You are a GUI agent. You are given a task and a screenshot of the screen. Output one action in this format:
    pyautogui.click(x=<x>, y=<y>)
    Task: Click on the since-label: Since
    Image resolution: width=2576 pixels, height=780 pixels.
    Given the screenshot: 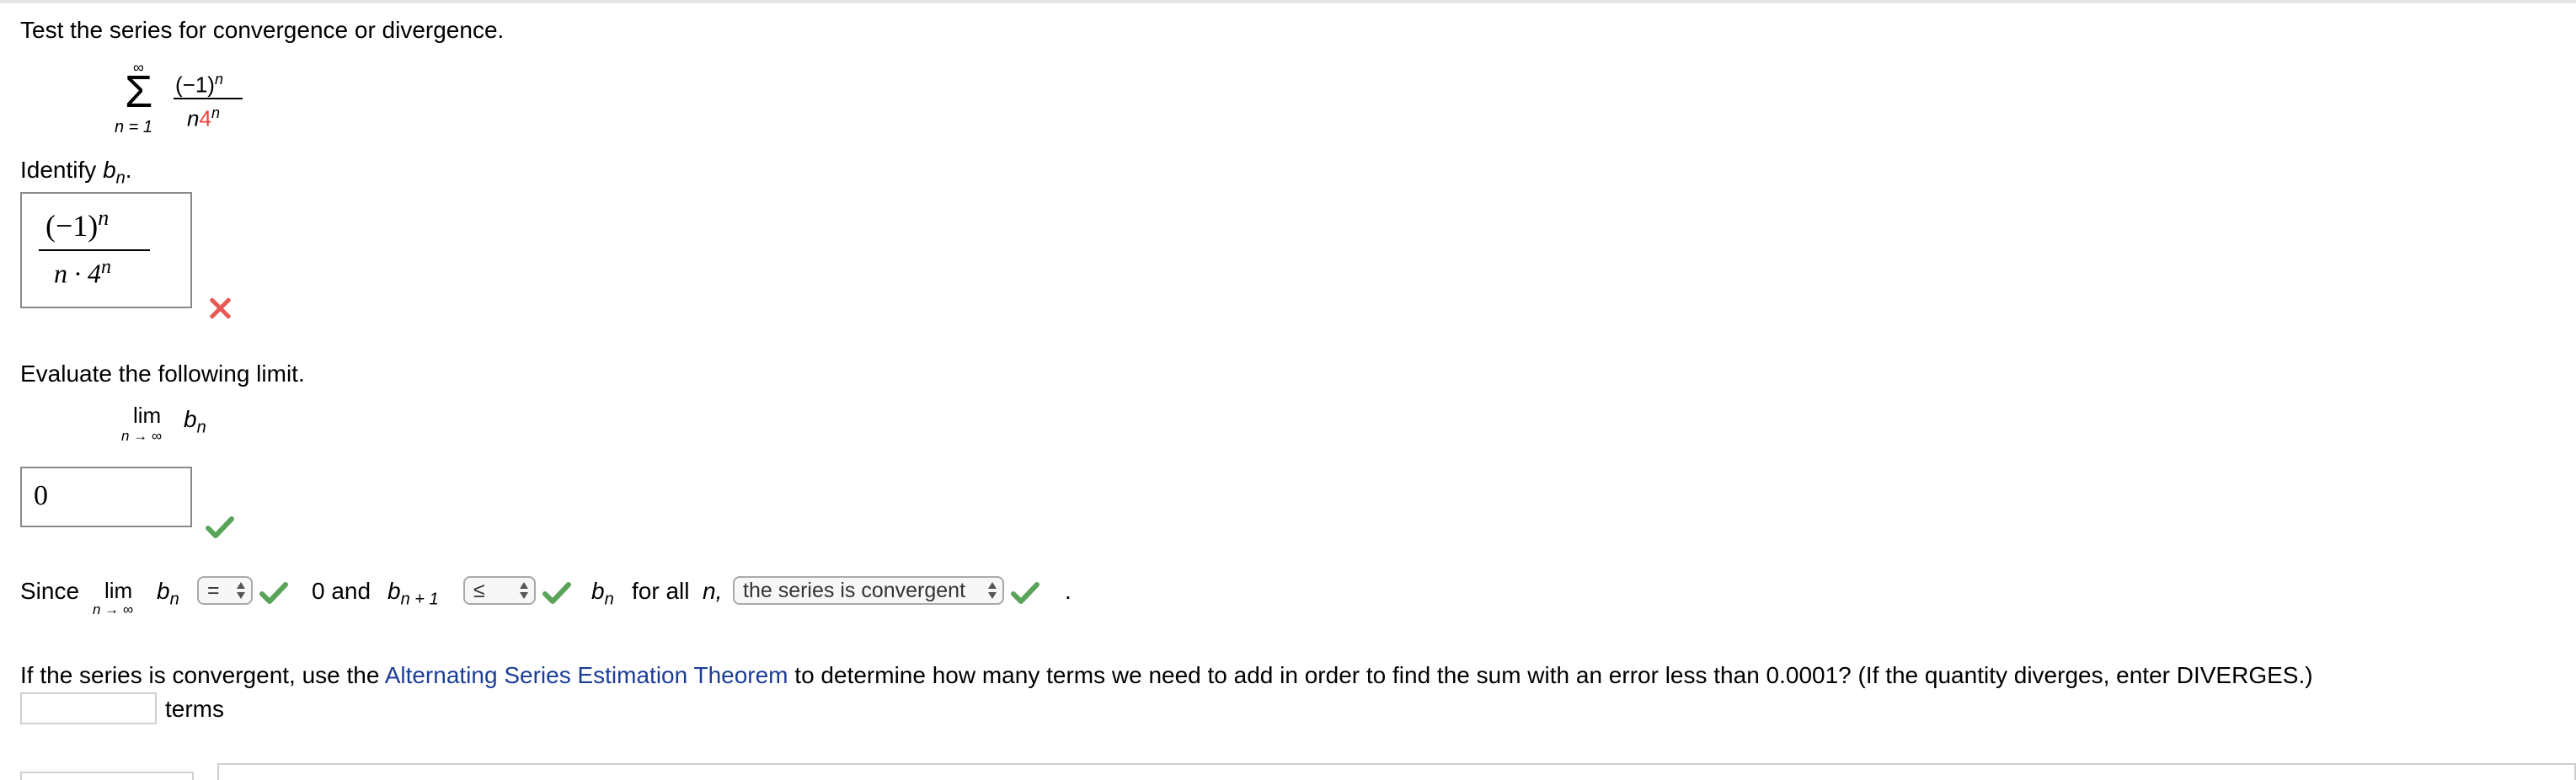 What is the action you would take?
    pyautogui.click(x=50, y=591)
    